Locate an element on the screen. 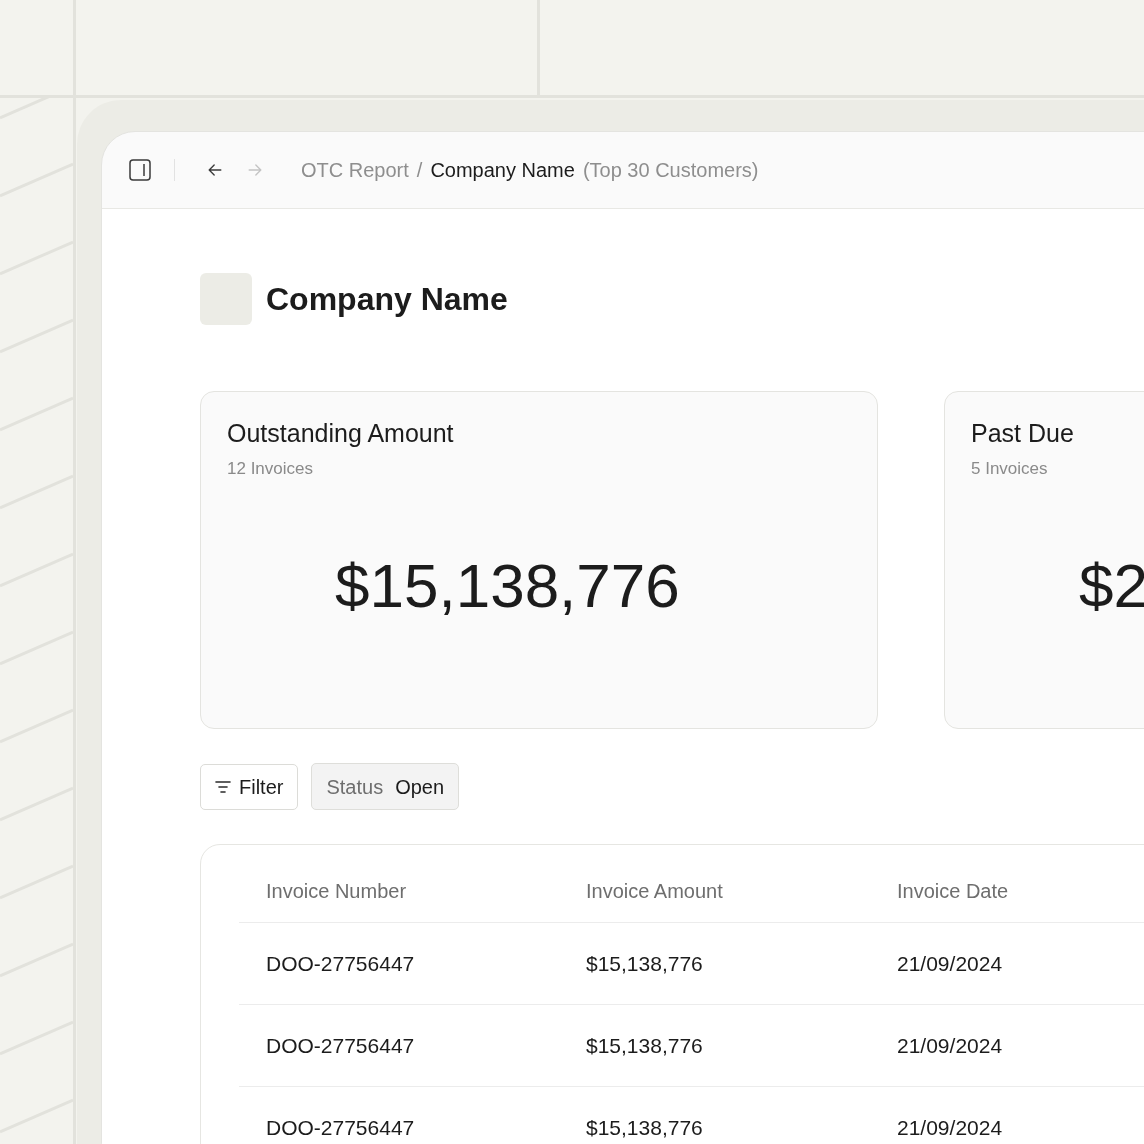 This screenshot has width=1144, height=1144. sidebar-toggle-button is located at coordinates (140, 170).